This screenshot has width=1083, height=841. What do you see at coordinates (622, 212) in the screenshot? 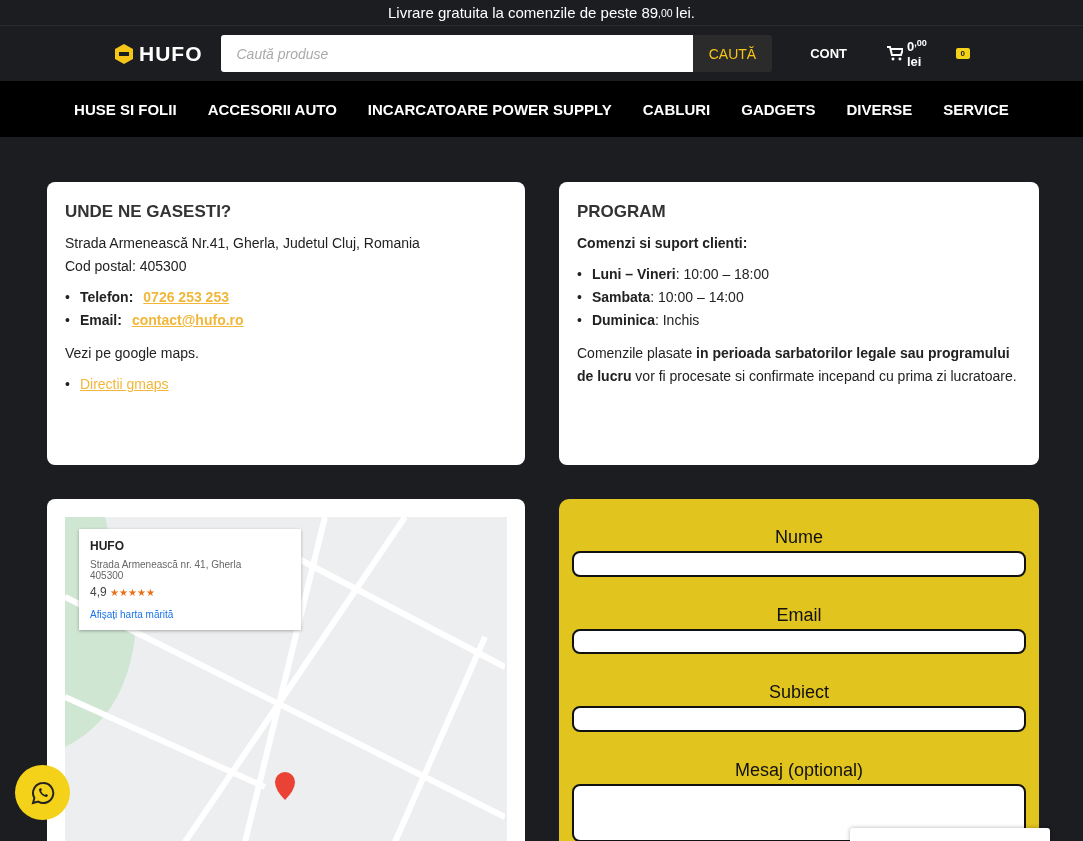
I see `card-title: PROGRAM` at bounding box center [622, 212].